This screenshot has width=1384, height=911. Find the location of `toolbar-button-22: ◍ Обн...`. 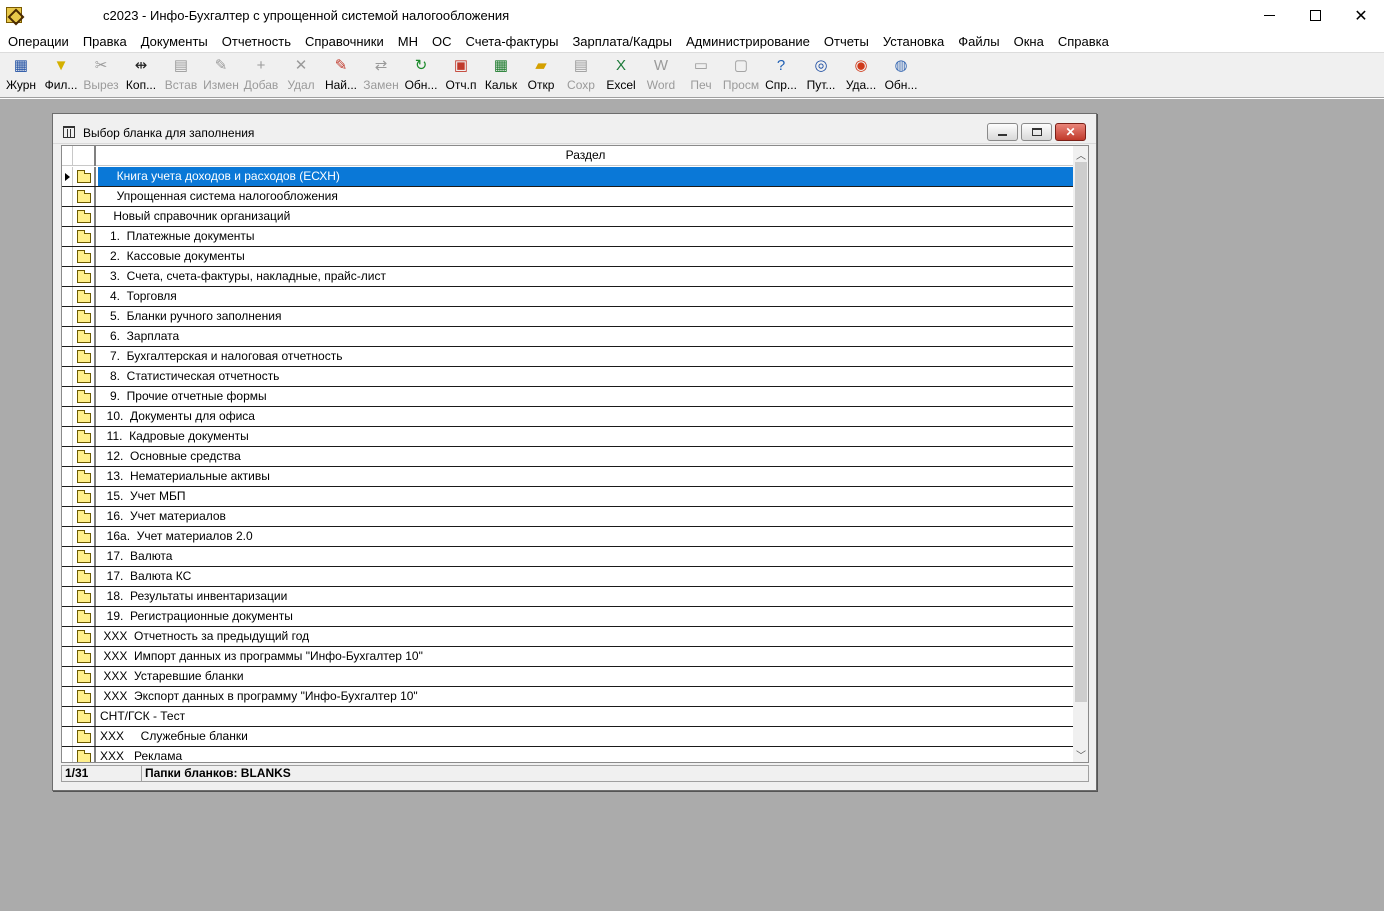

toolbar-button-22: ◍ Обн... is located at coordinates (901, 75).